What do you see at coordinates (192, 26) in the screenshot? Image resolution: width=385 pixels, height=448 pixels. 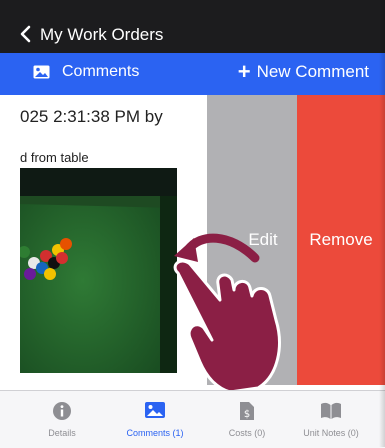 I see `navigation-bar: My Work Orders` at bounding box center [192, 26].